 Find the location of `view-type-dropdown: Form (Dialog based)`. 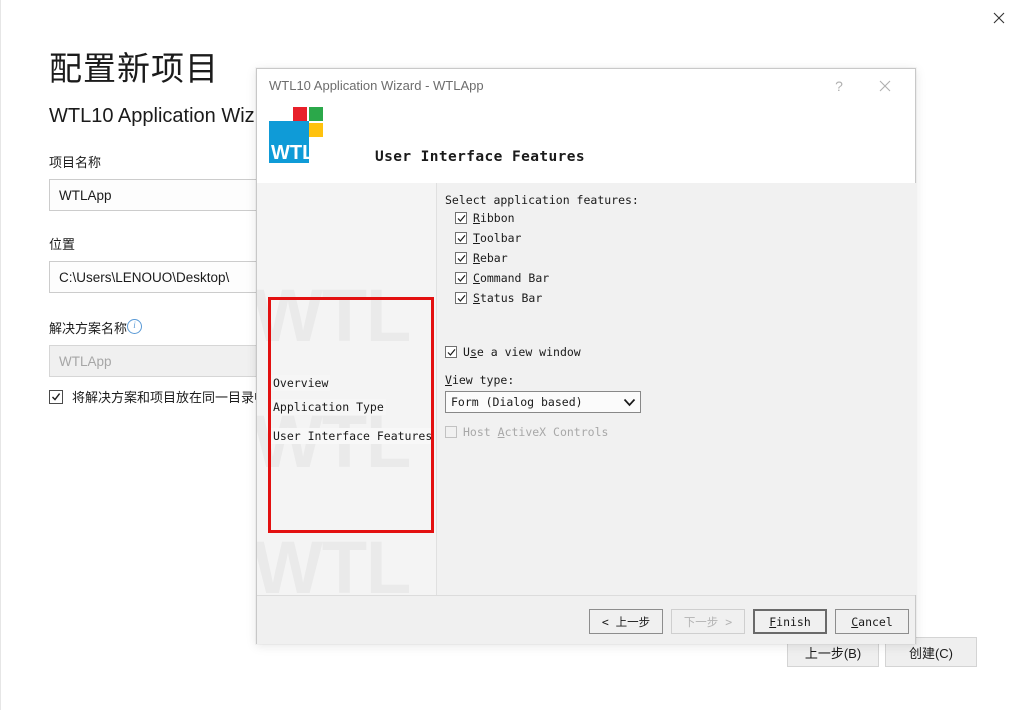

view-type-dropdown: Form (Dialog based) is located at coordinates (543, 402).